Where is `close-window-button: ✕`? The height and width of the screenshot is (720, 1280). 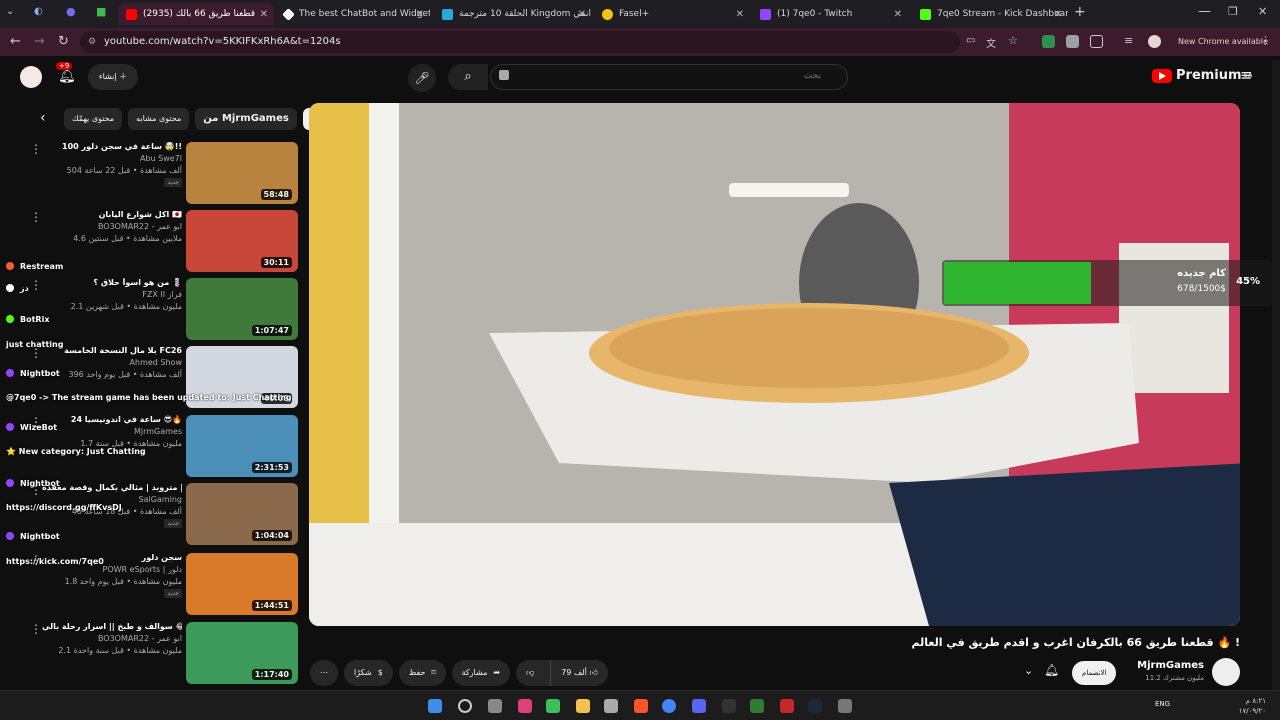
close-window-button: ✕ is located at coordinates (1262, 11).